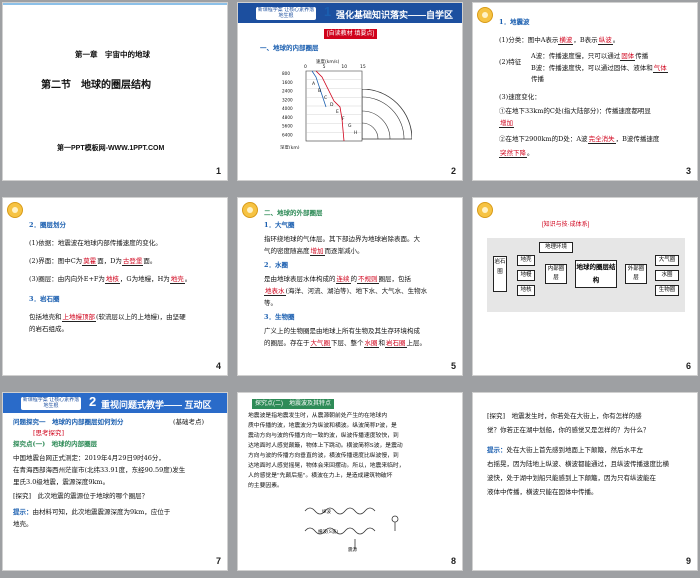  Describe the element at coordinates (99, 470) in the screenshot. I see `text-line: 在青海西部海西州茫崖市(北纬33.91度，东经90.59度)发生` at that location.